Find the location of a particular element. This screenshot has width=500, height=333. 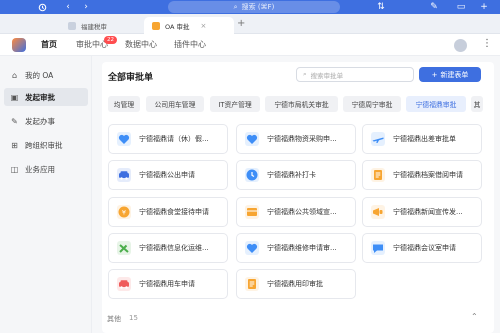

notification-badge: 22 is located at coordinates (110, 40).